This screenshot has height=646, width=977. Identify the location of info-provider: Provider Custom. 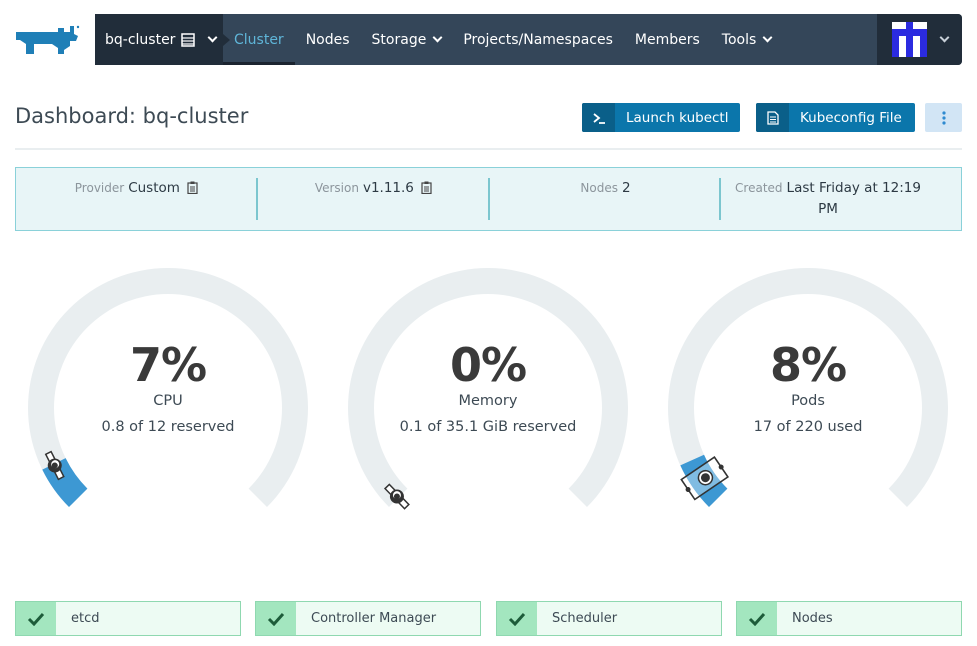
(136, 199).